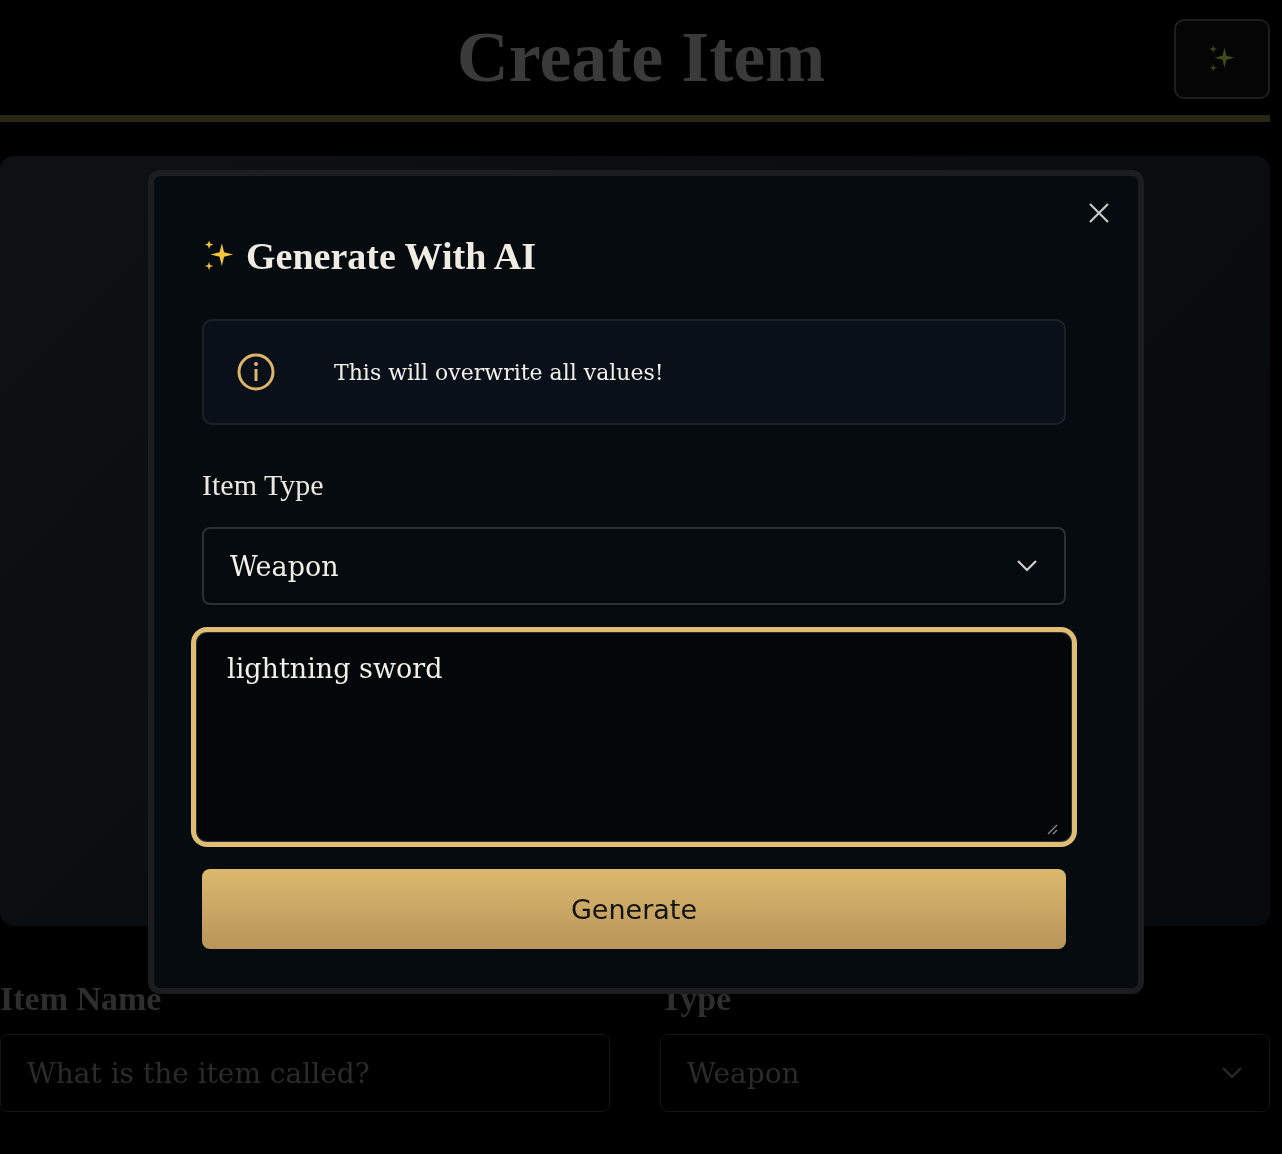 The width and height of the screenshot is (1282, 1154). I want to click on item-type-select: Weapon, so click(634, 566).